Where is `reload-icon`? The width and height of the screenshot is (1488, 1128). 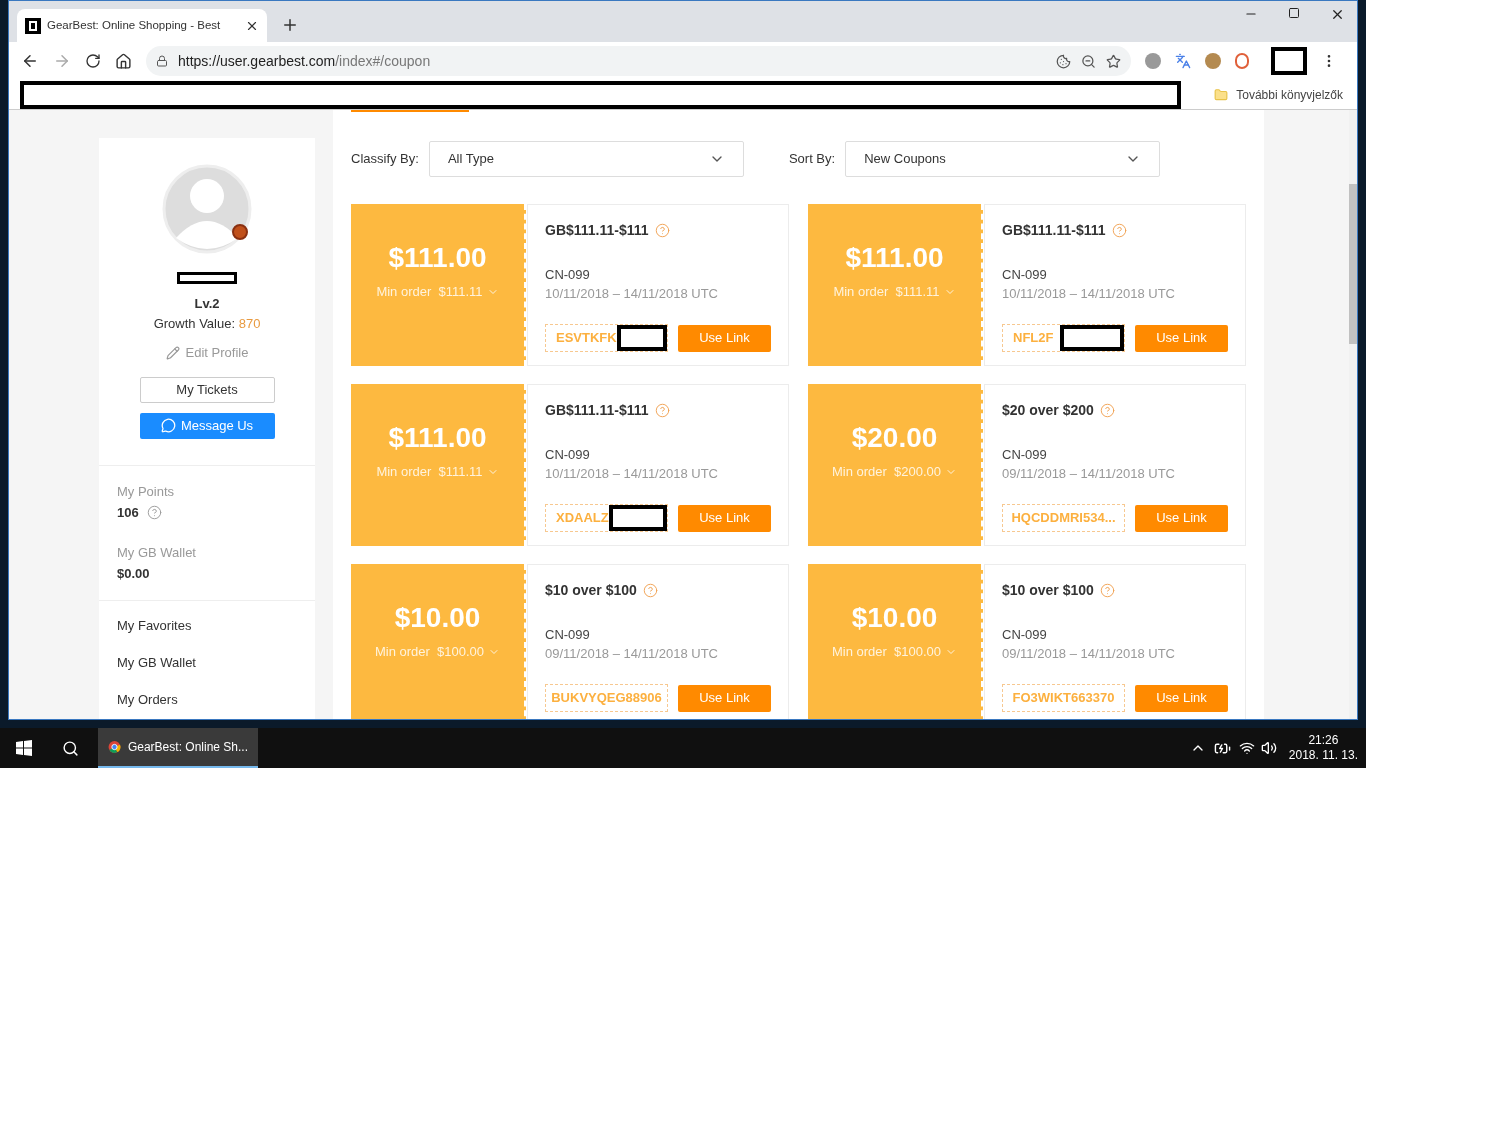 reload-icon is located at coordinates (93, 61).